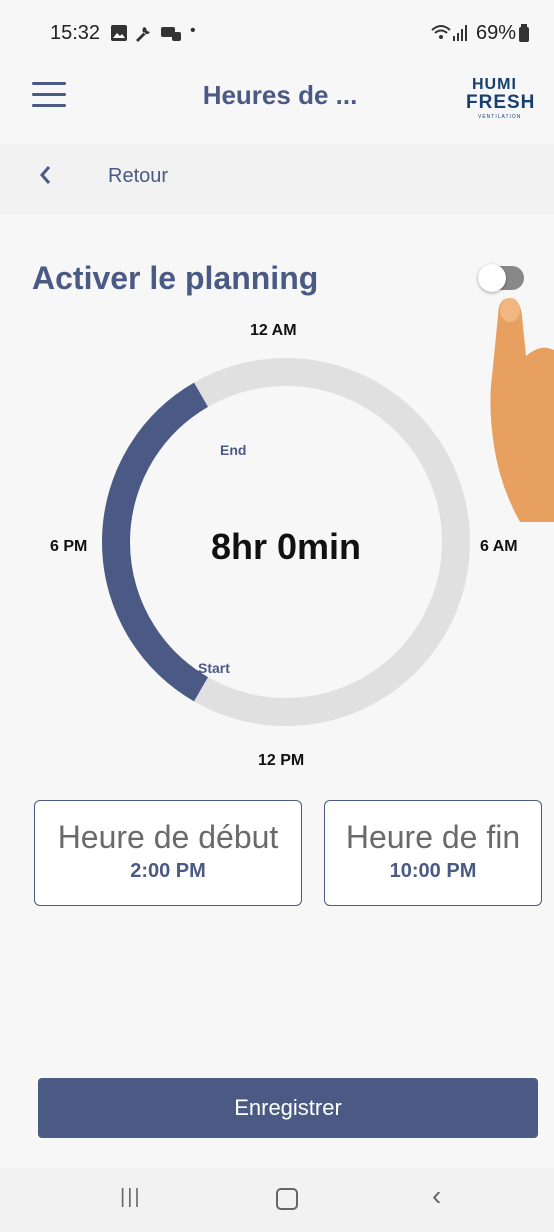 The image size is (554, 1232). I want to click on home-icon, so click(287, 1199).